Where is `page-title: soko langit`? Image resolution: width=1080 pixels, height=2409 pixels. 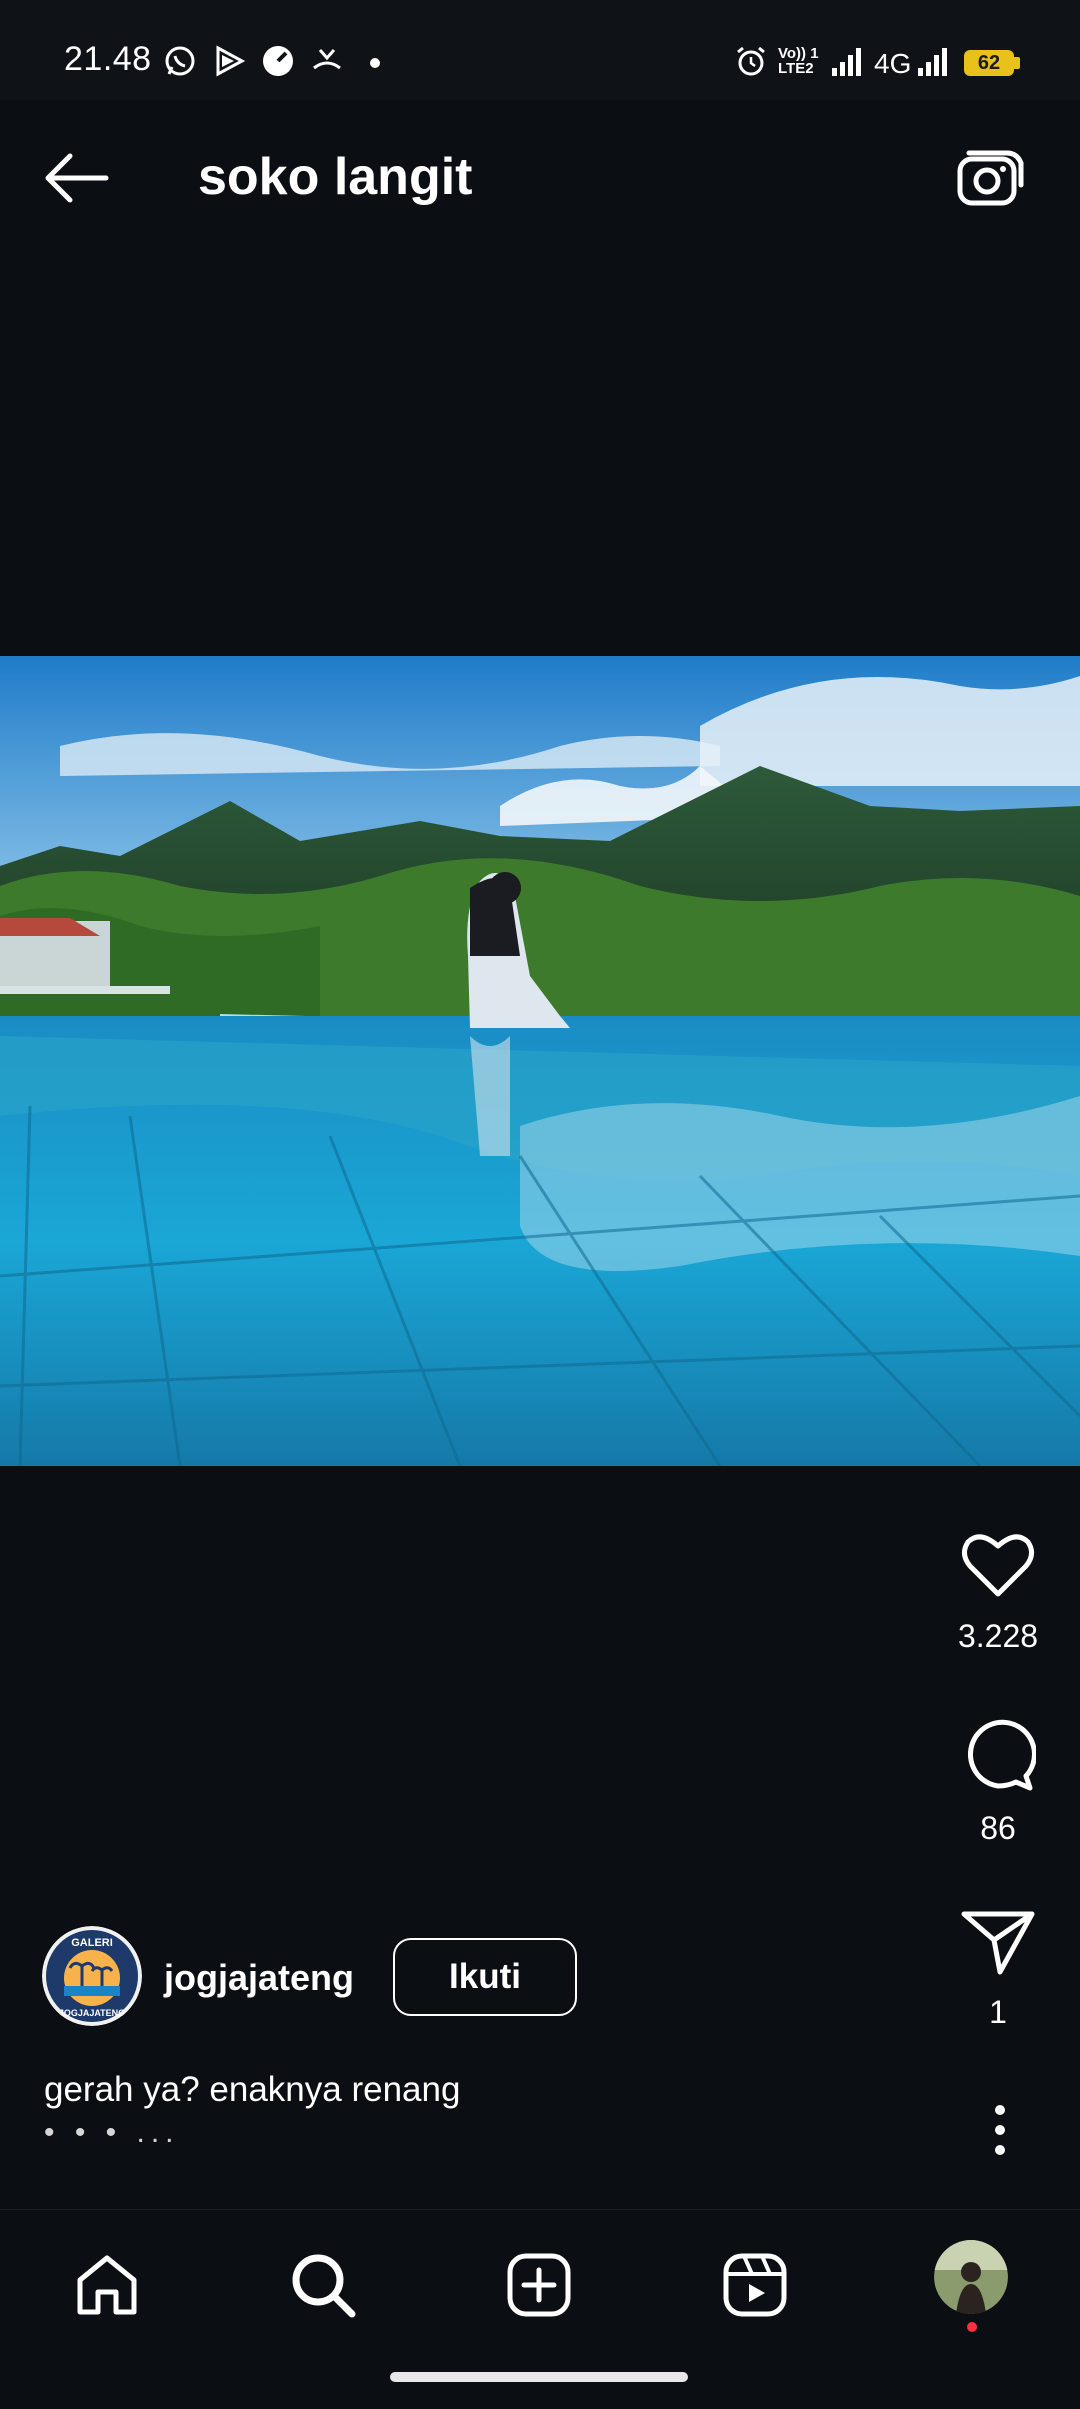
page-title: soko langit is located at coordinates (335, 177).